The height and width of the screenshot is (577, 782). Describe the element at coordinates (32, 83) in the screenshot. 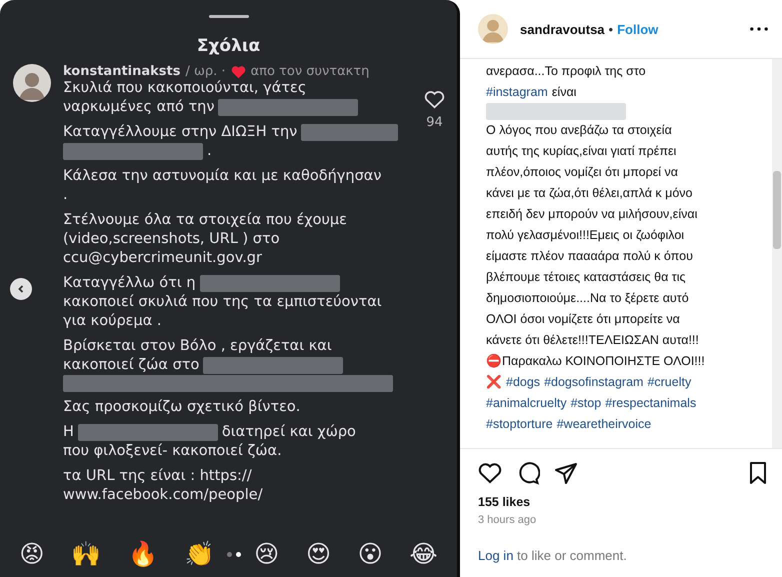

I see `avatar` at that location.